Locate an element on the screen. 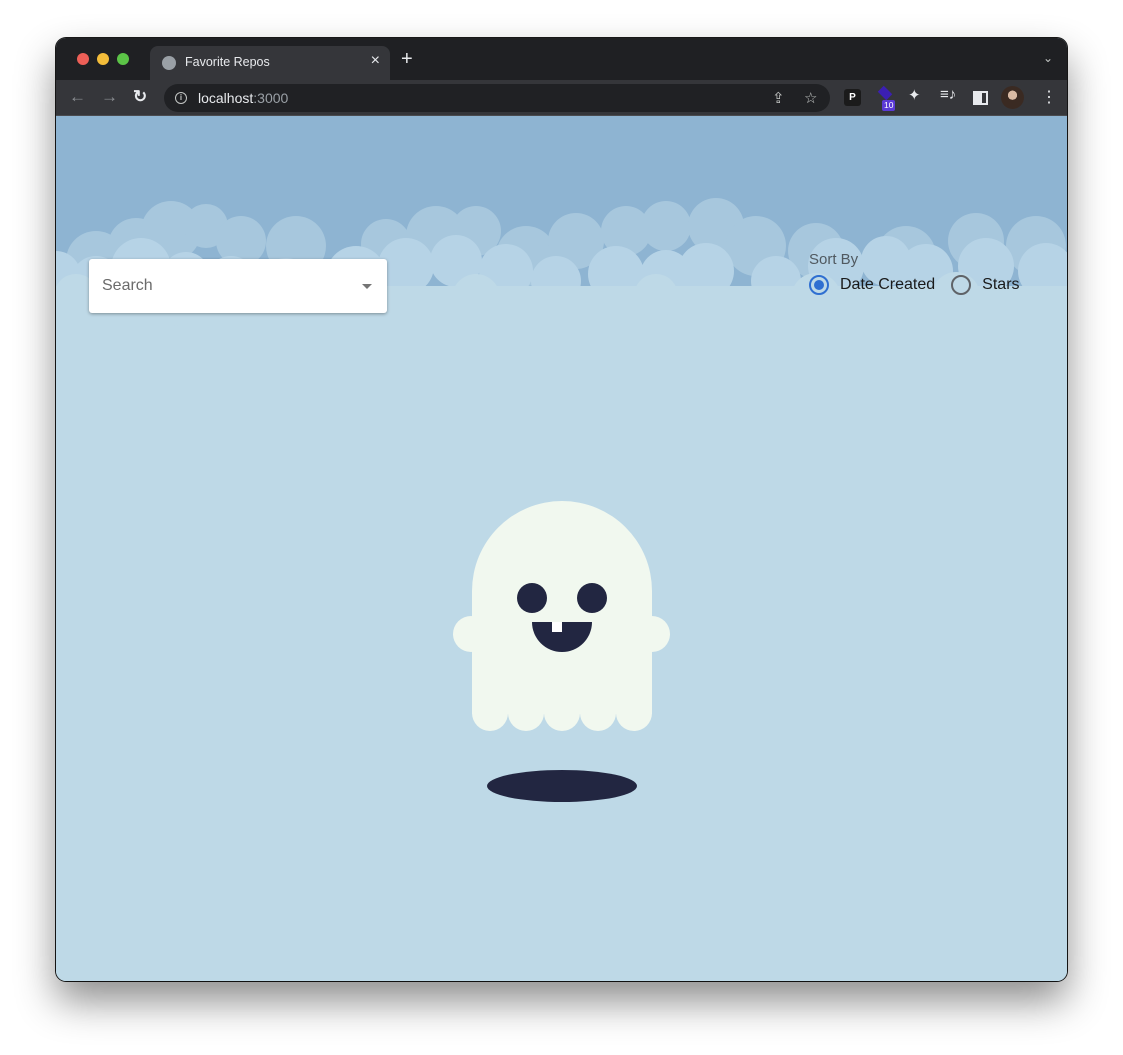  sort-option-date-created: Date Created is located at coordinates (872, 285).